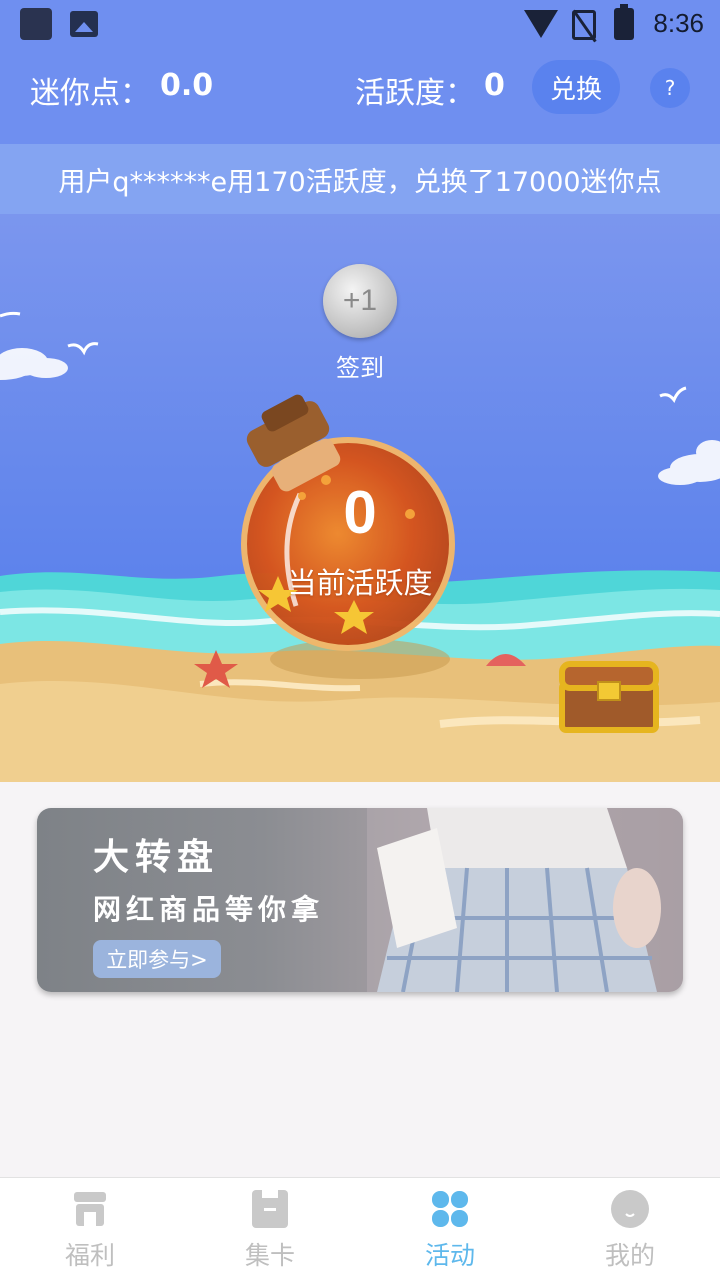  I want to click on card-icon, so click(270, 1209).